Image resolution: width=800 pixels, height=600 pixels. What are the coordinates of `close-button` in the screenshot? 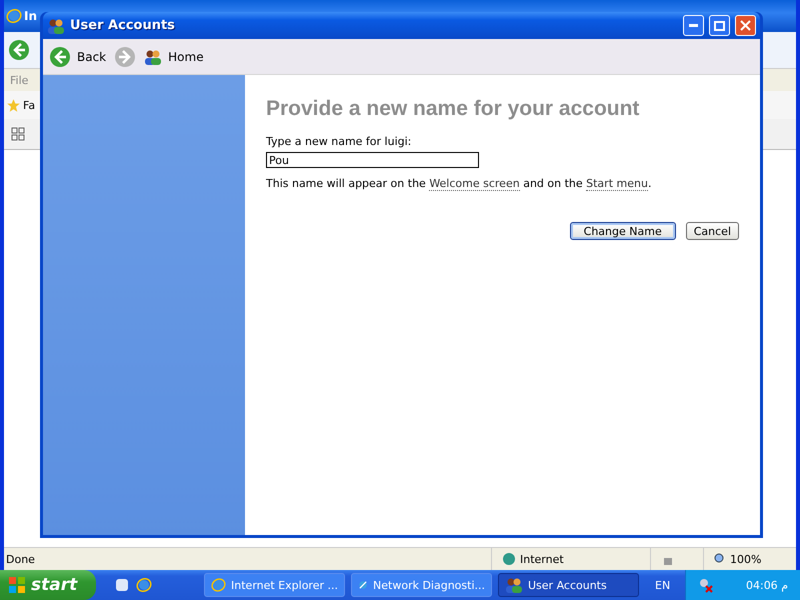 It's located at (745, 25).